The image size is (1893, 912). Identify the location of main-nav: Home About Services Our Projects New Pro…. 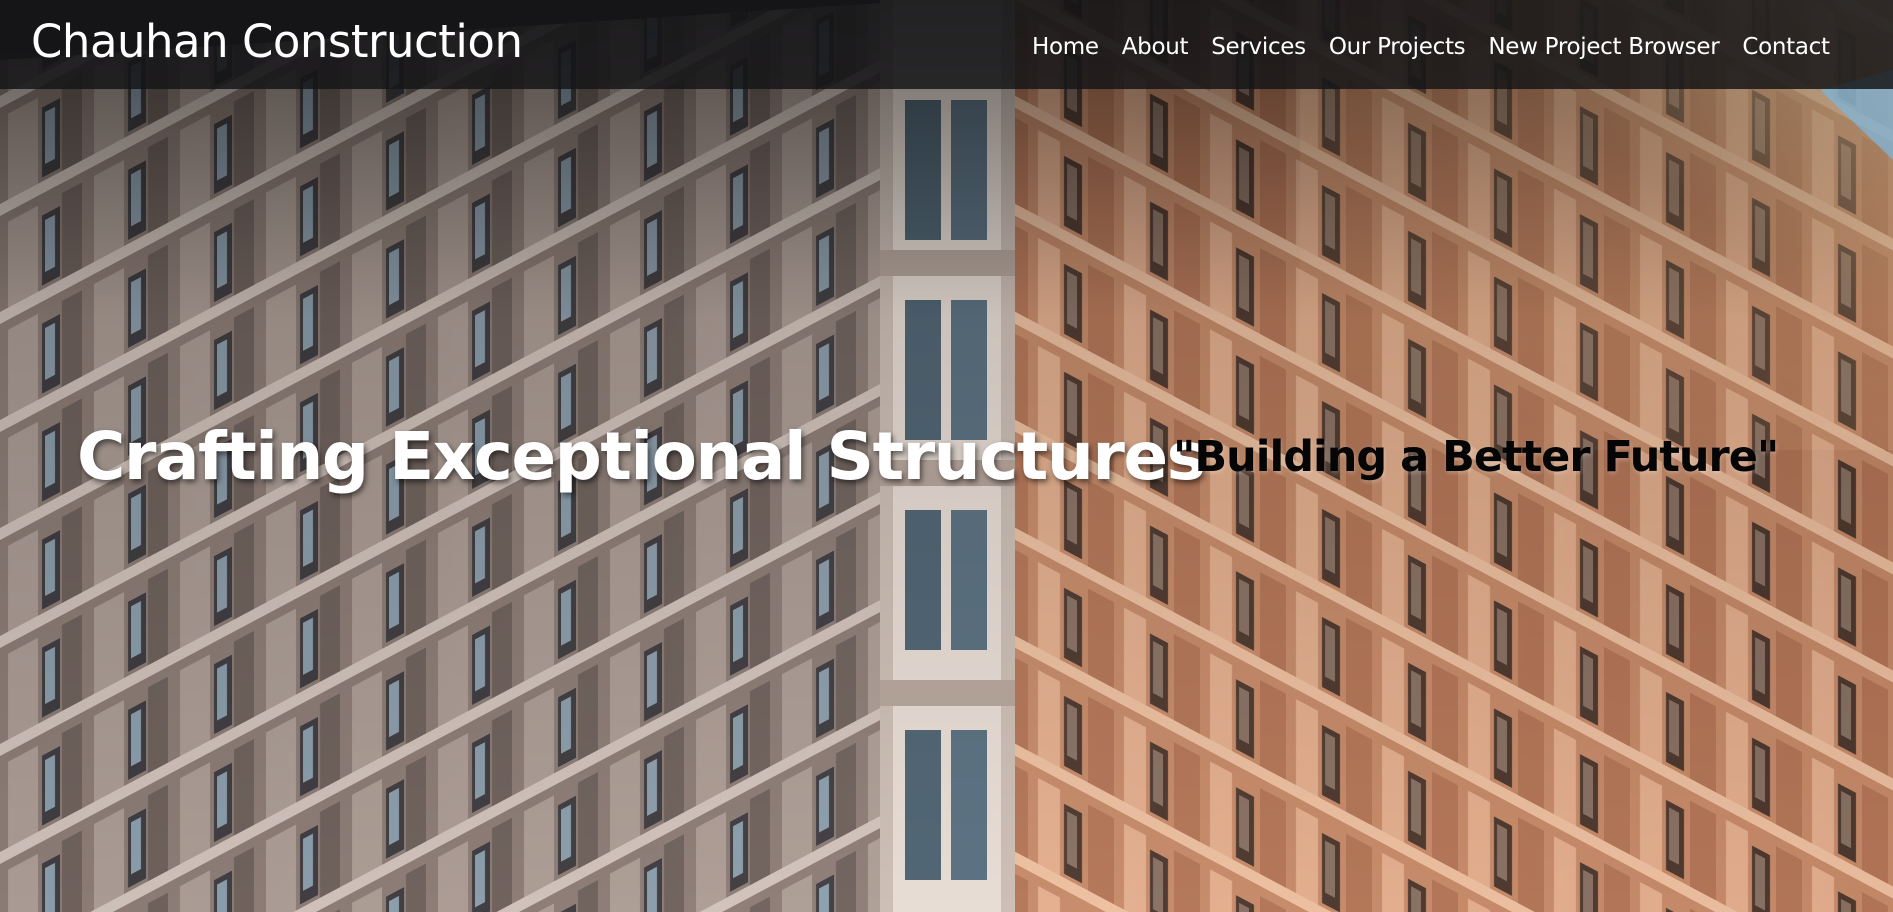
(1431, 47).